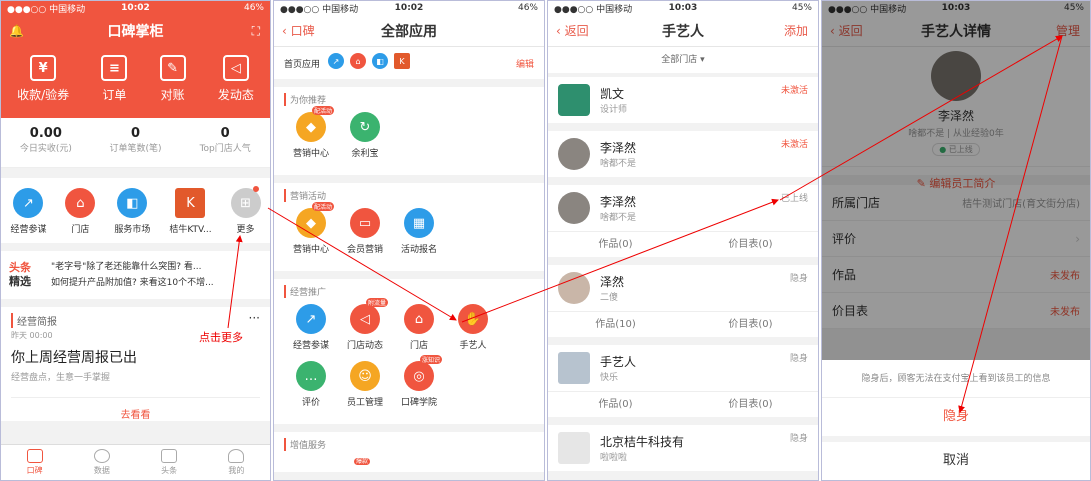 This screenshot has height=481, width=1091. I want to click on craftsman-card: 手艺人 快乐 隐身 作品(0) 价目表(0), so click(683, 381).